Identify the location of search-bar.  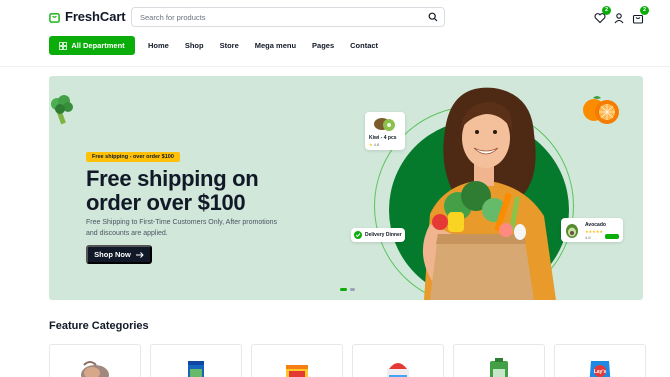
(288, 17).